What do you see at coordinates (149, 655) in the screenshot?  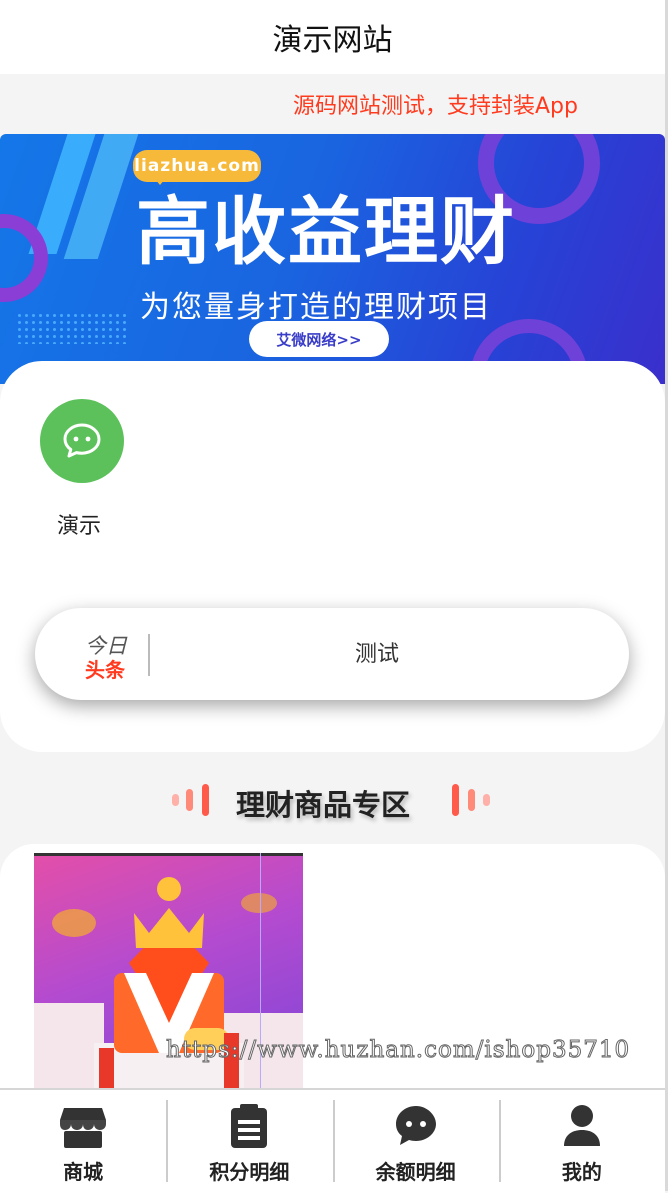 I see `news-divider` at bounding box center [149, 655].